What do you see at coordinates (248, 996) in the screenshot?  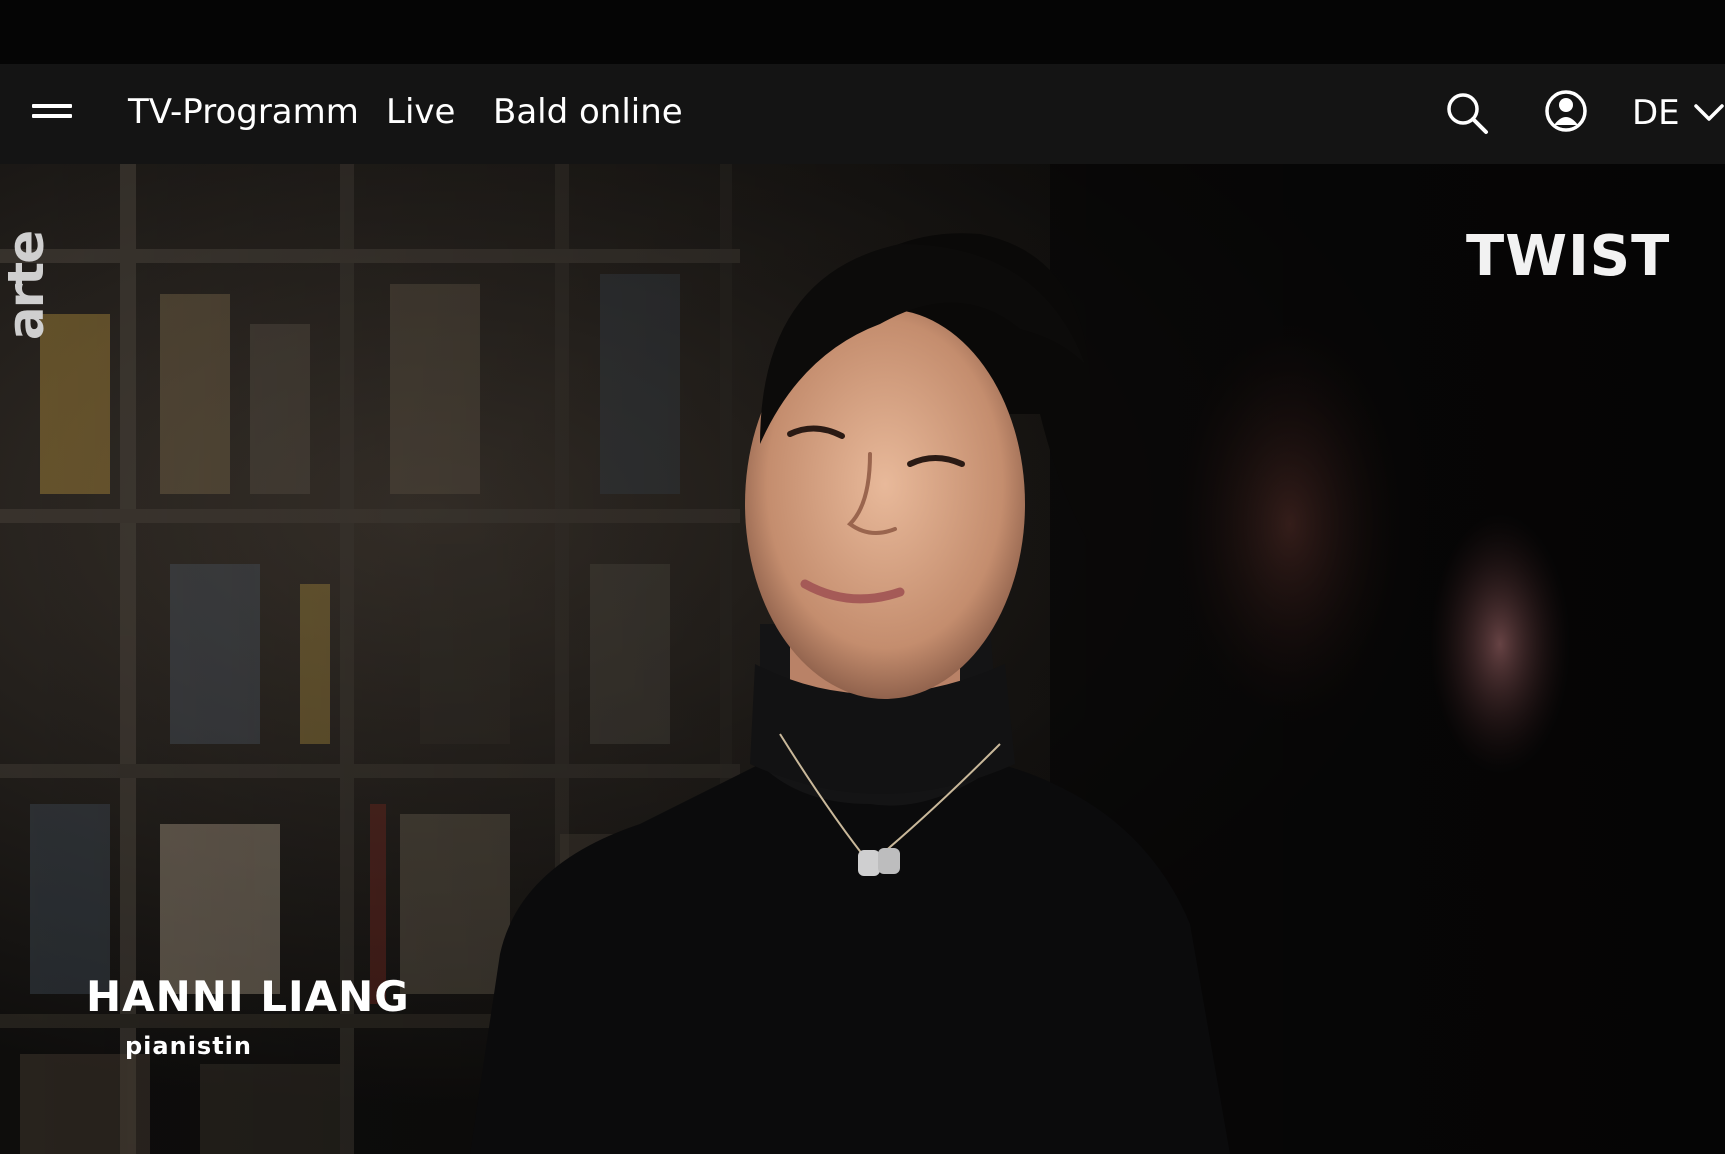 I see `lower-third-name: HANNI LIANG` at bounding box center [248, 996].